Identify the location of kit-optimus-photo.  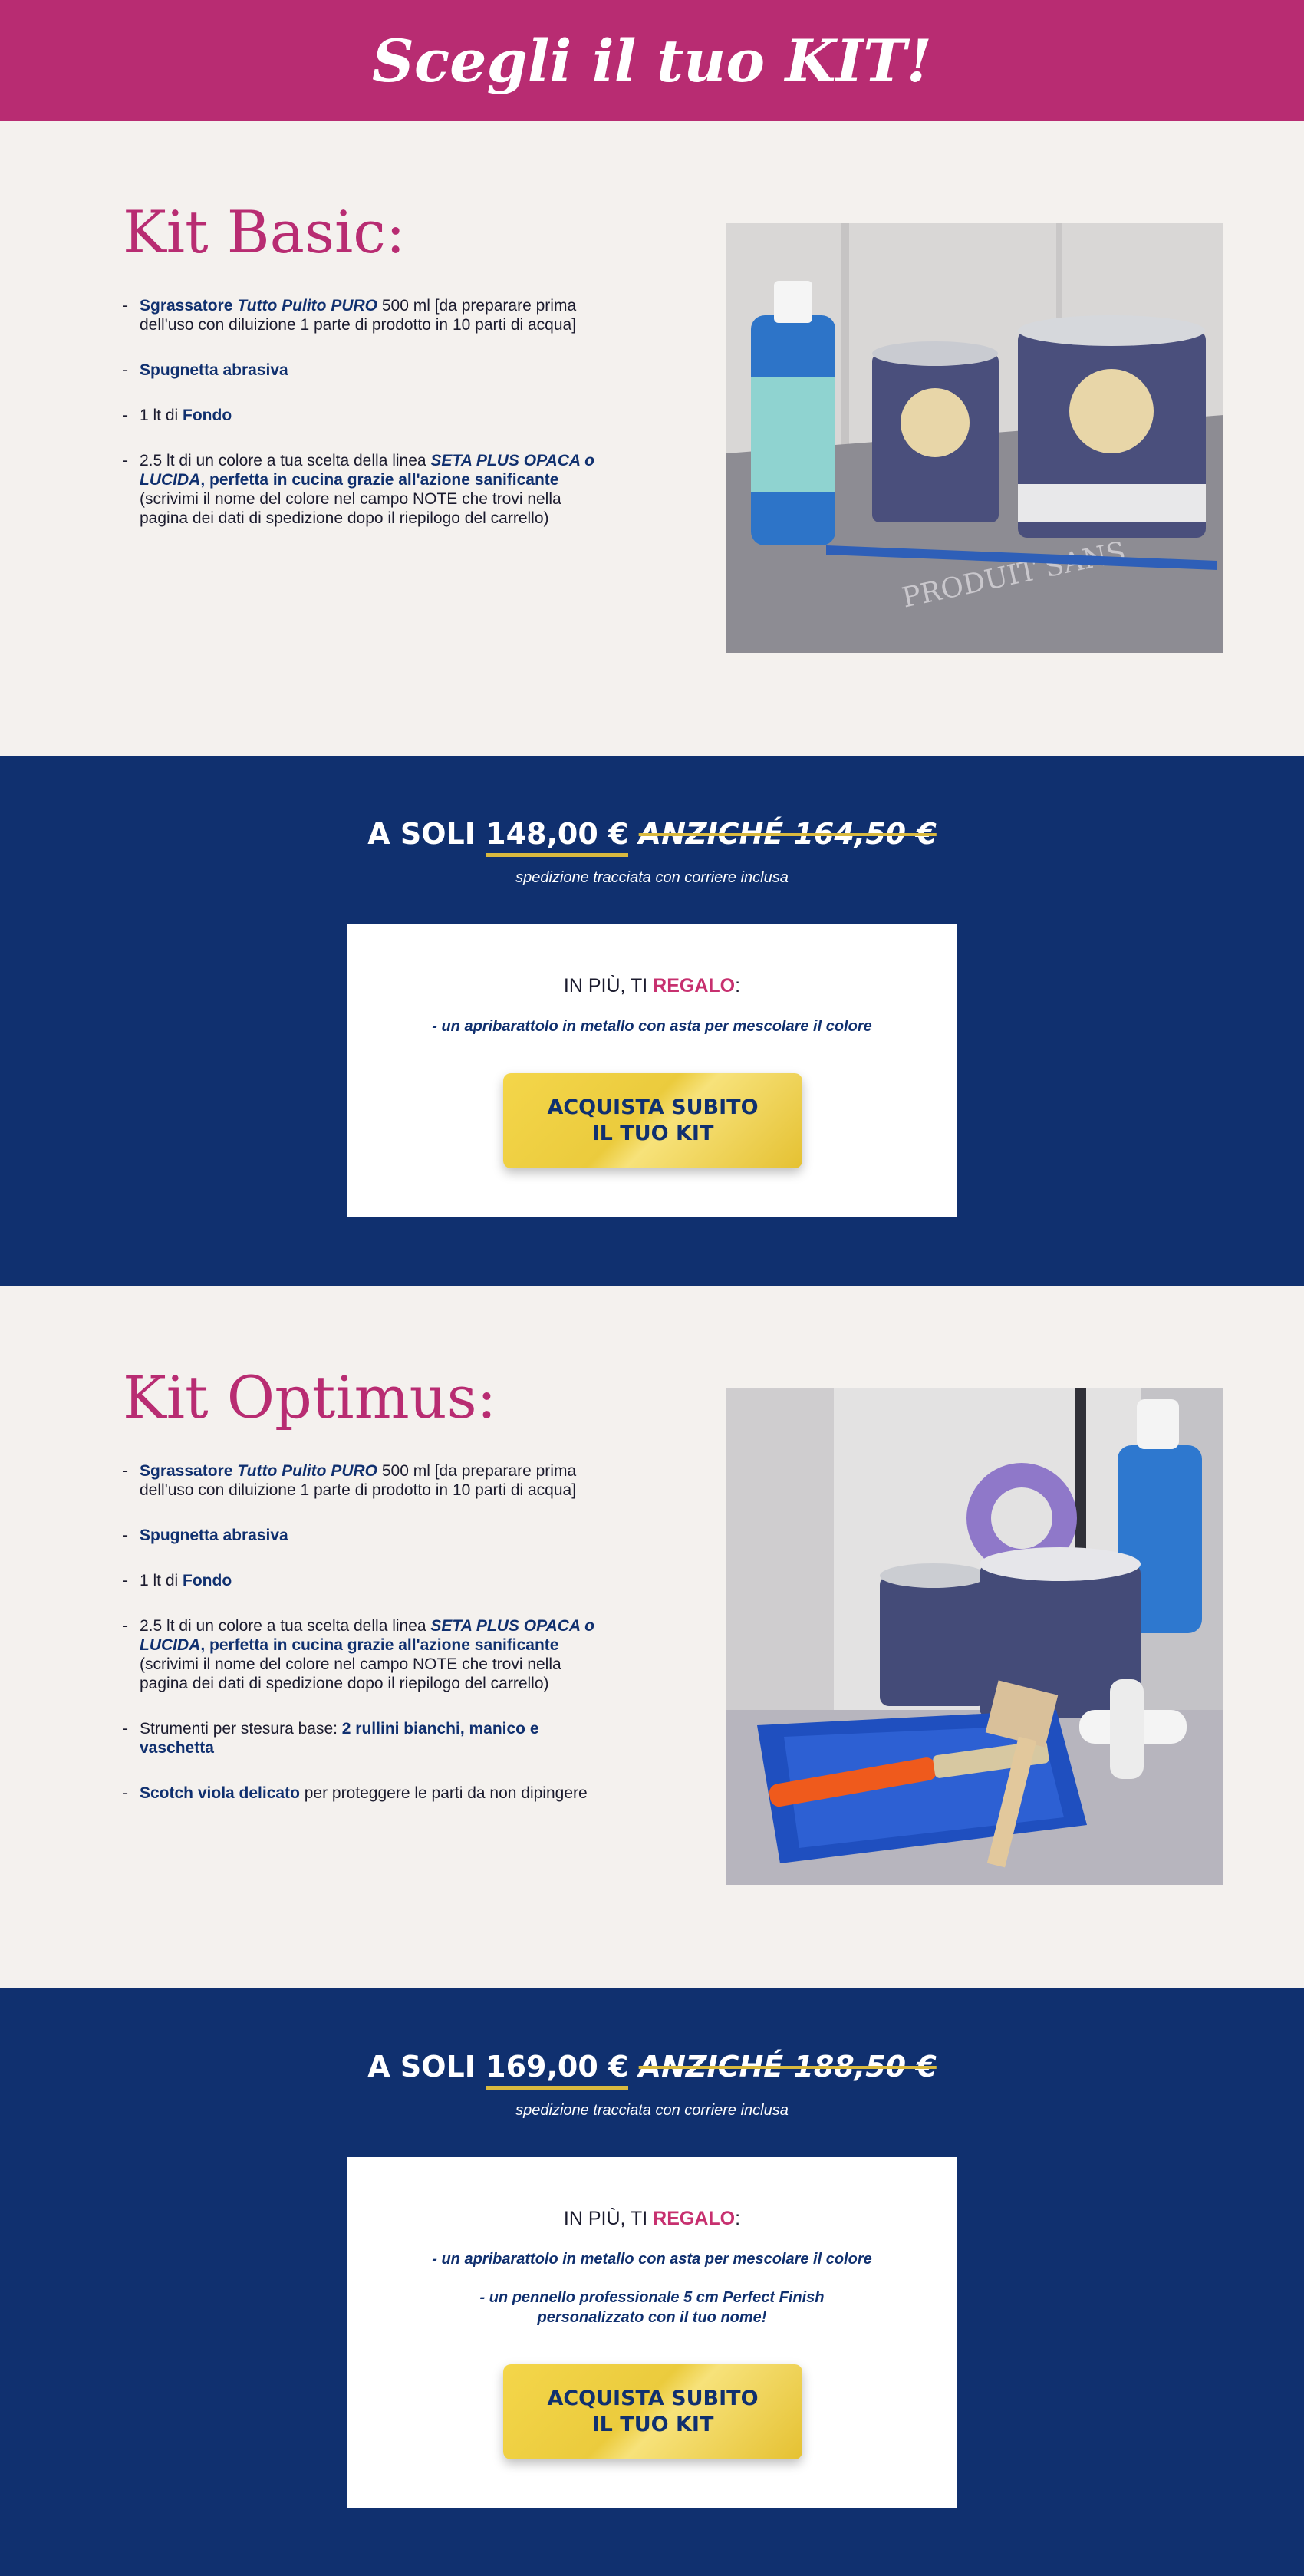
(975, 1636).